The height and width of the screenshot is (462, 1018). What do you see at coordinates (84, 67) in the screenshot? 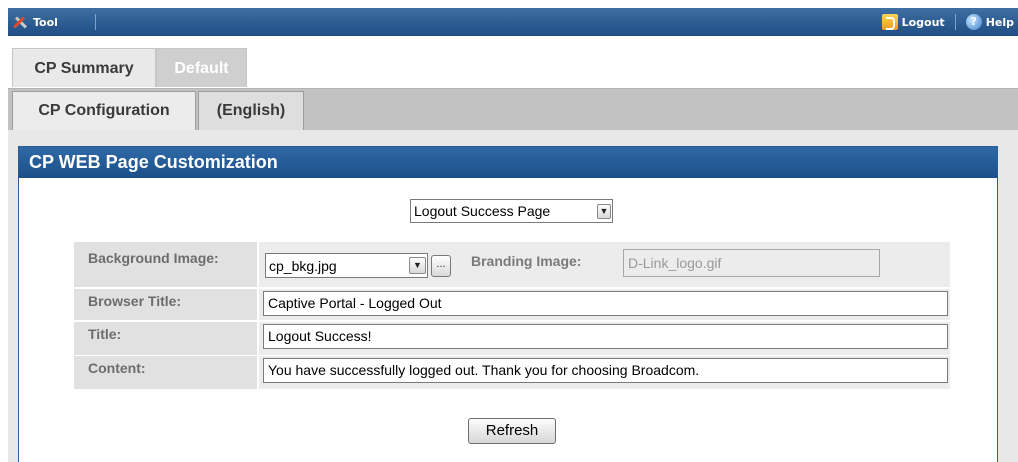
I see `tab-cp-summary: CP Summary` at bounding box center [84, 67].